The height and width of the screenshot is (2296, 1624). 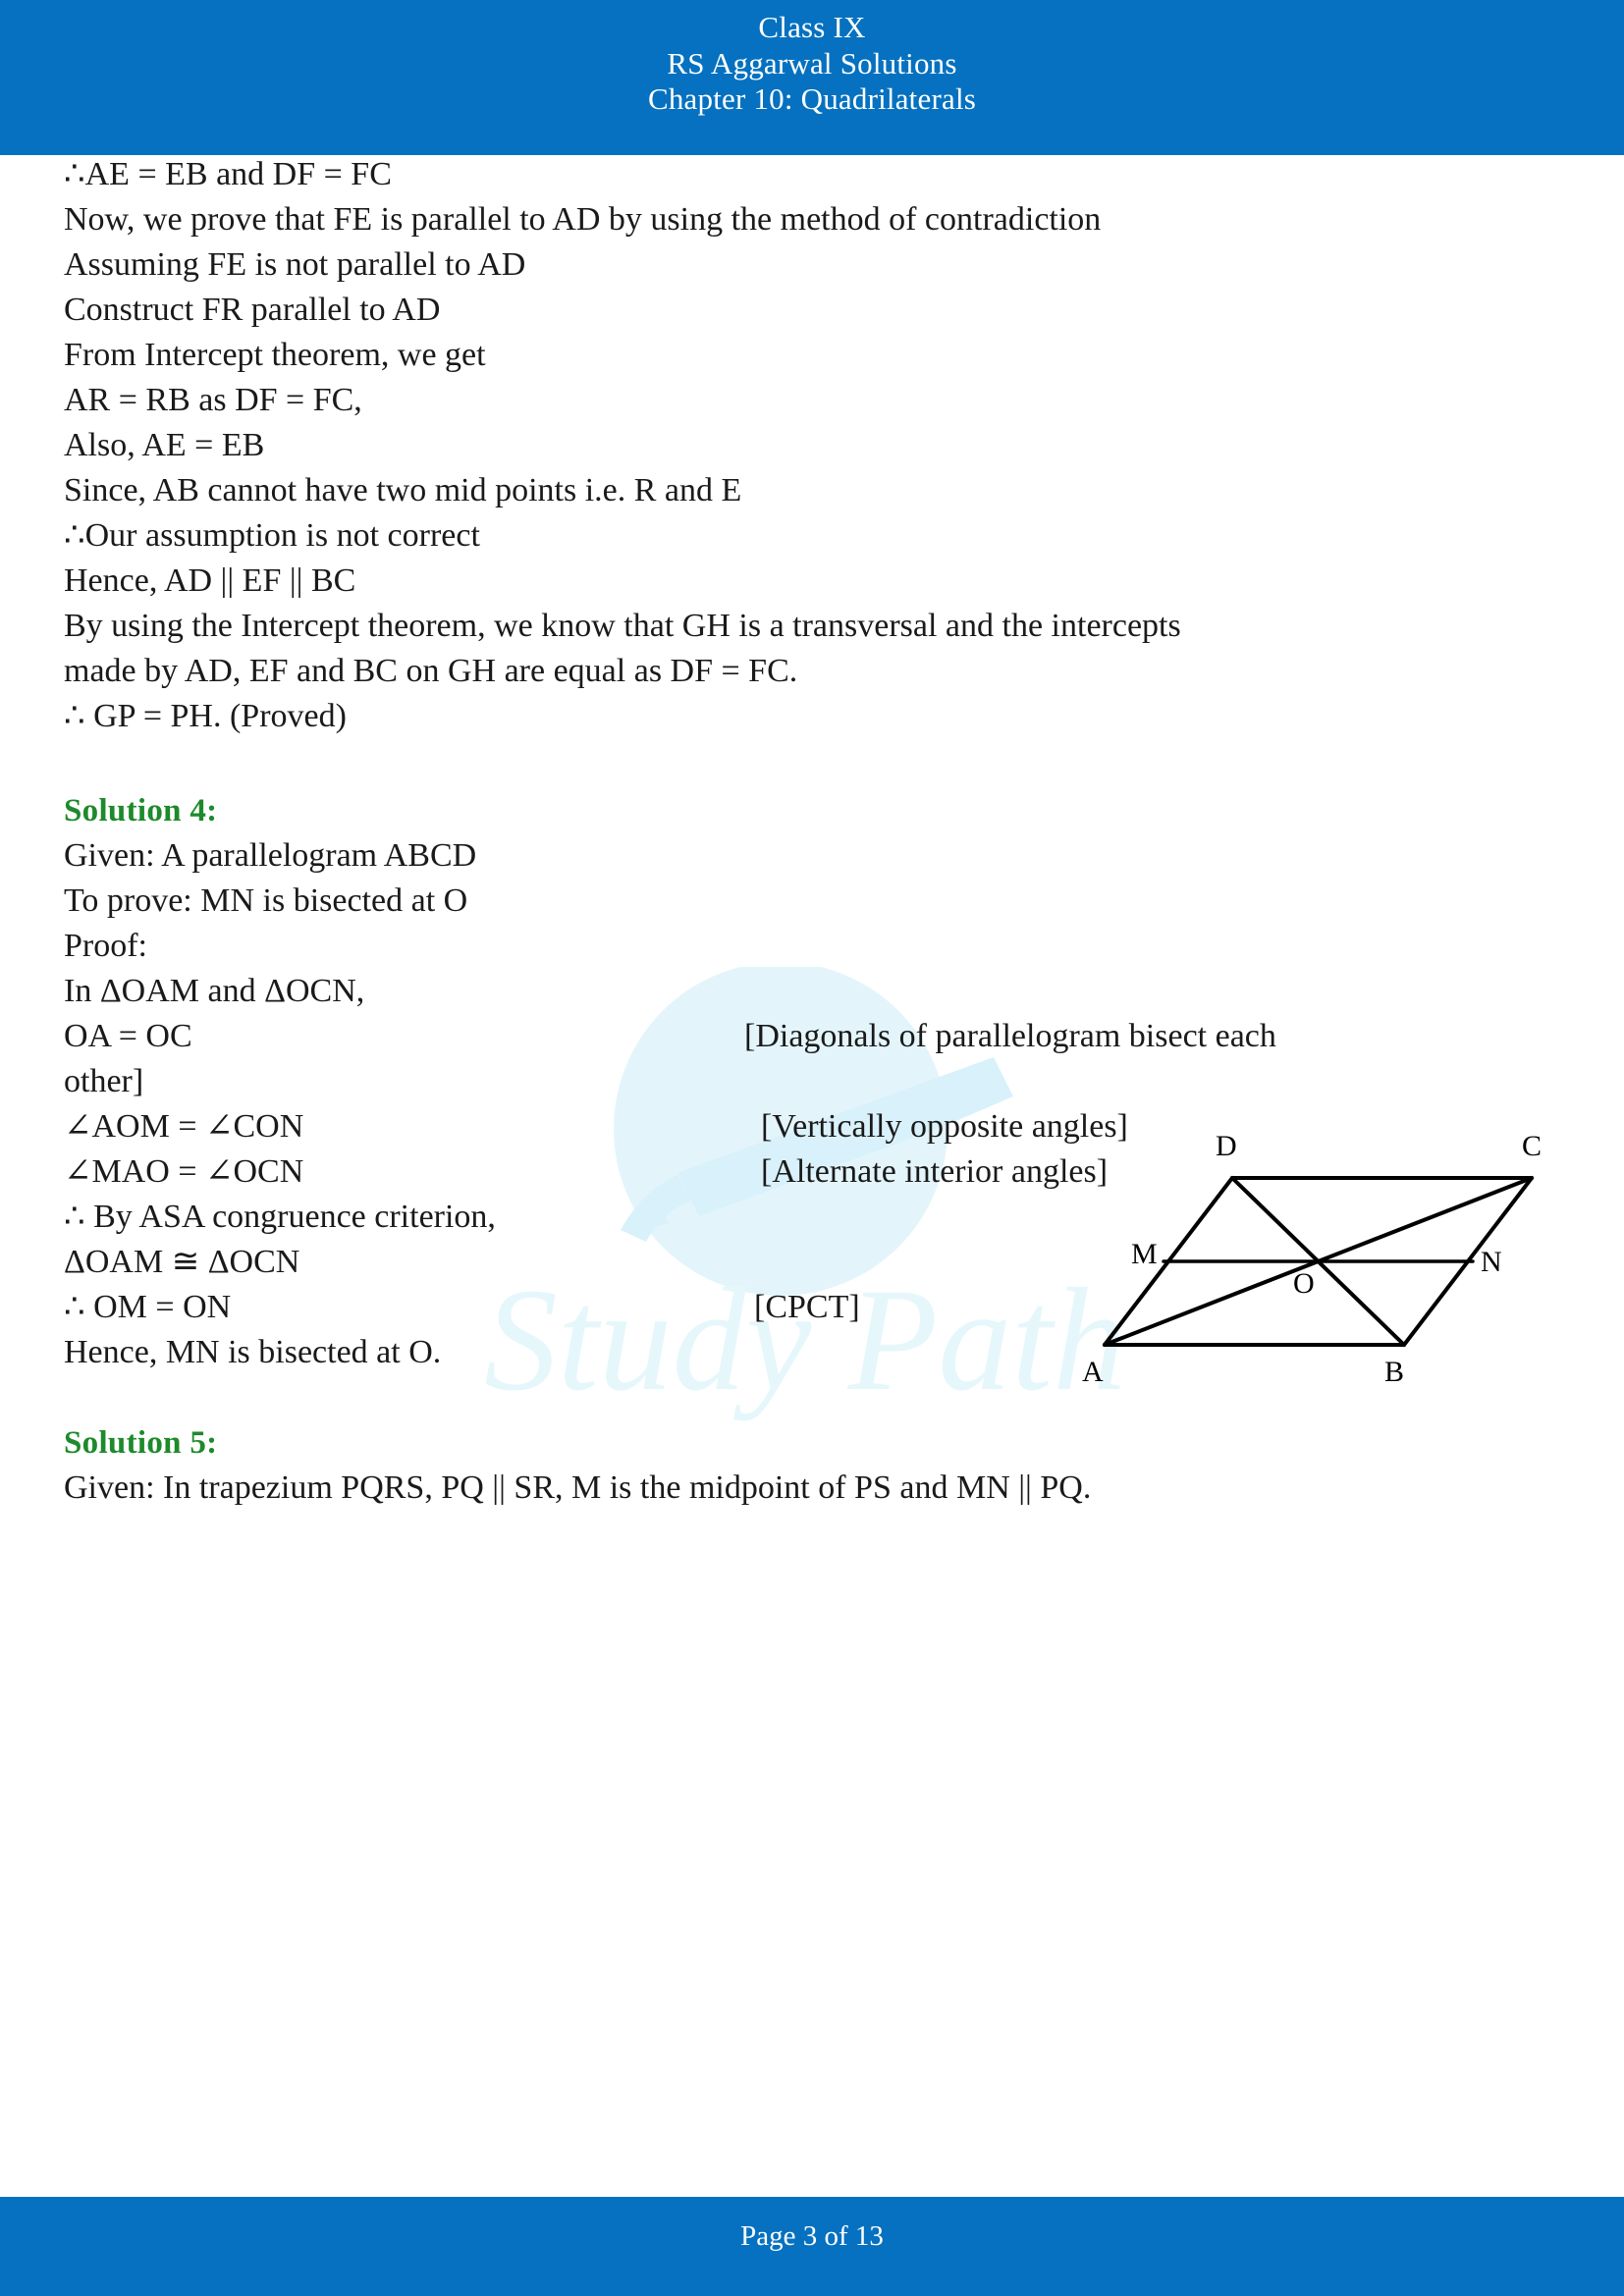 I want to click on page-footer: Page 3 of 13, so click(x=812, y=2247).